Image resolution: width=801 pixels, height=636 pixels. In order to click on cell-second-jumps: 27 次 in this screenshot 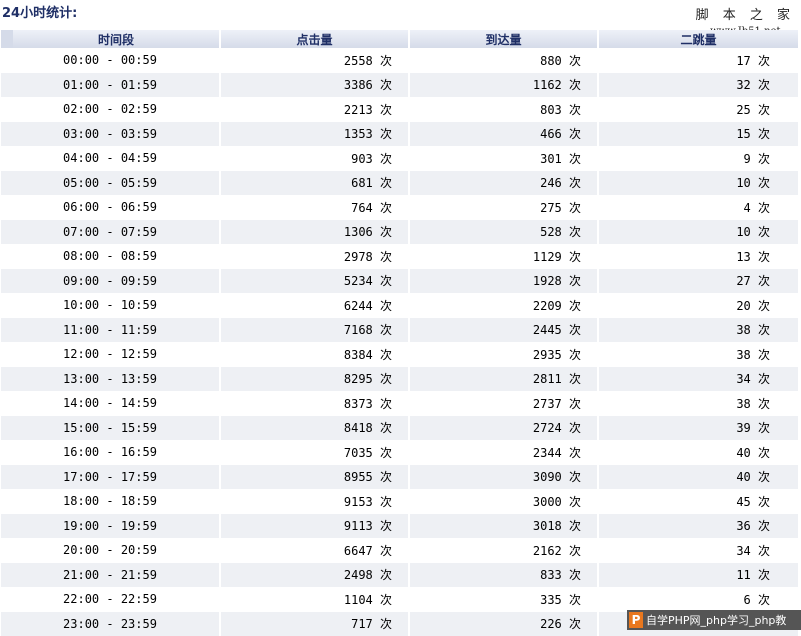, I will do `click(699, 281)`.